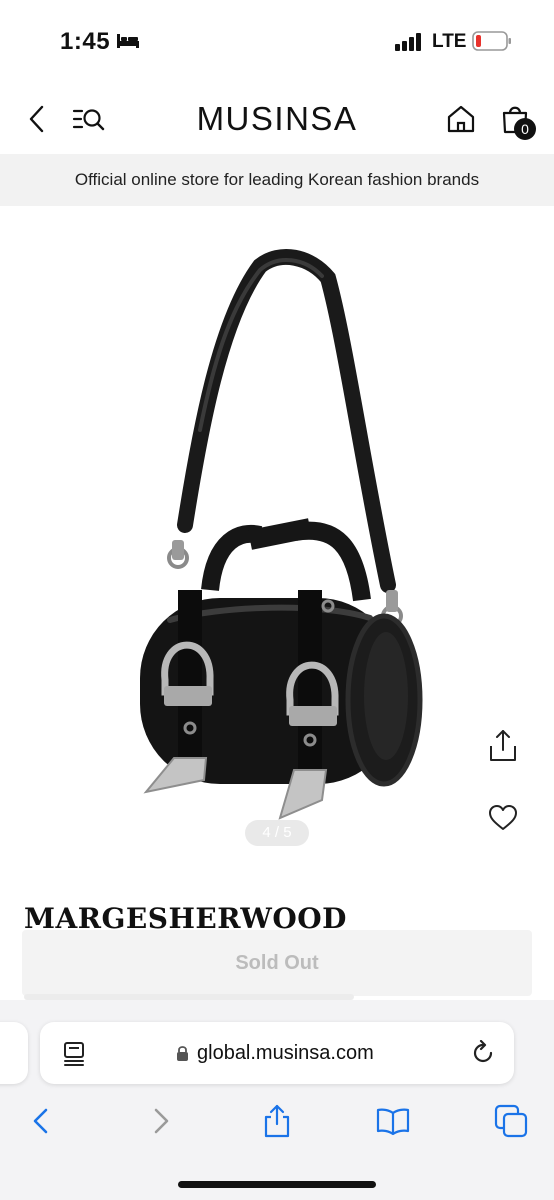 The image size is (554, 1200). Describe the element at coordinates (277, 1184) in the screenshot. I see `home-indicator` at that location.